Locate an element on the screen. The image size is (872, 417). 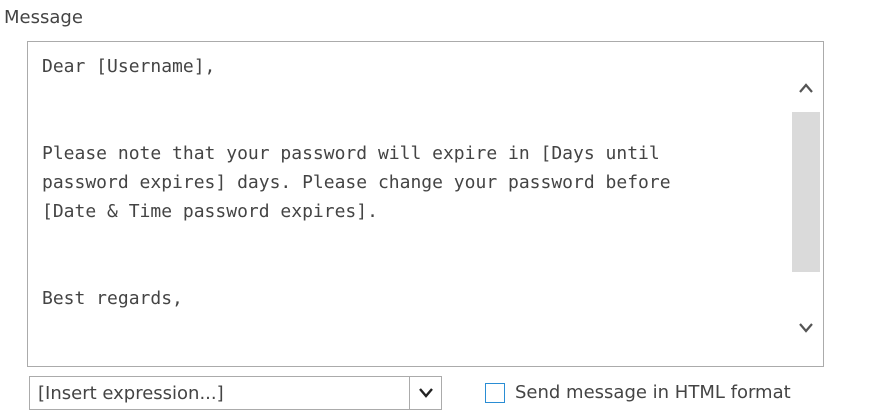
message-scrollbar is located at coordinates (806, 204).